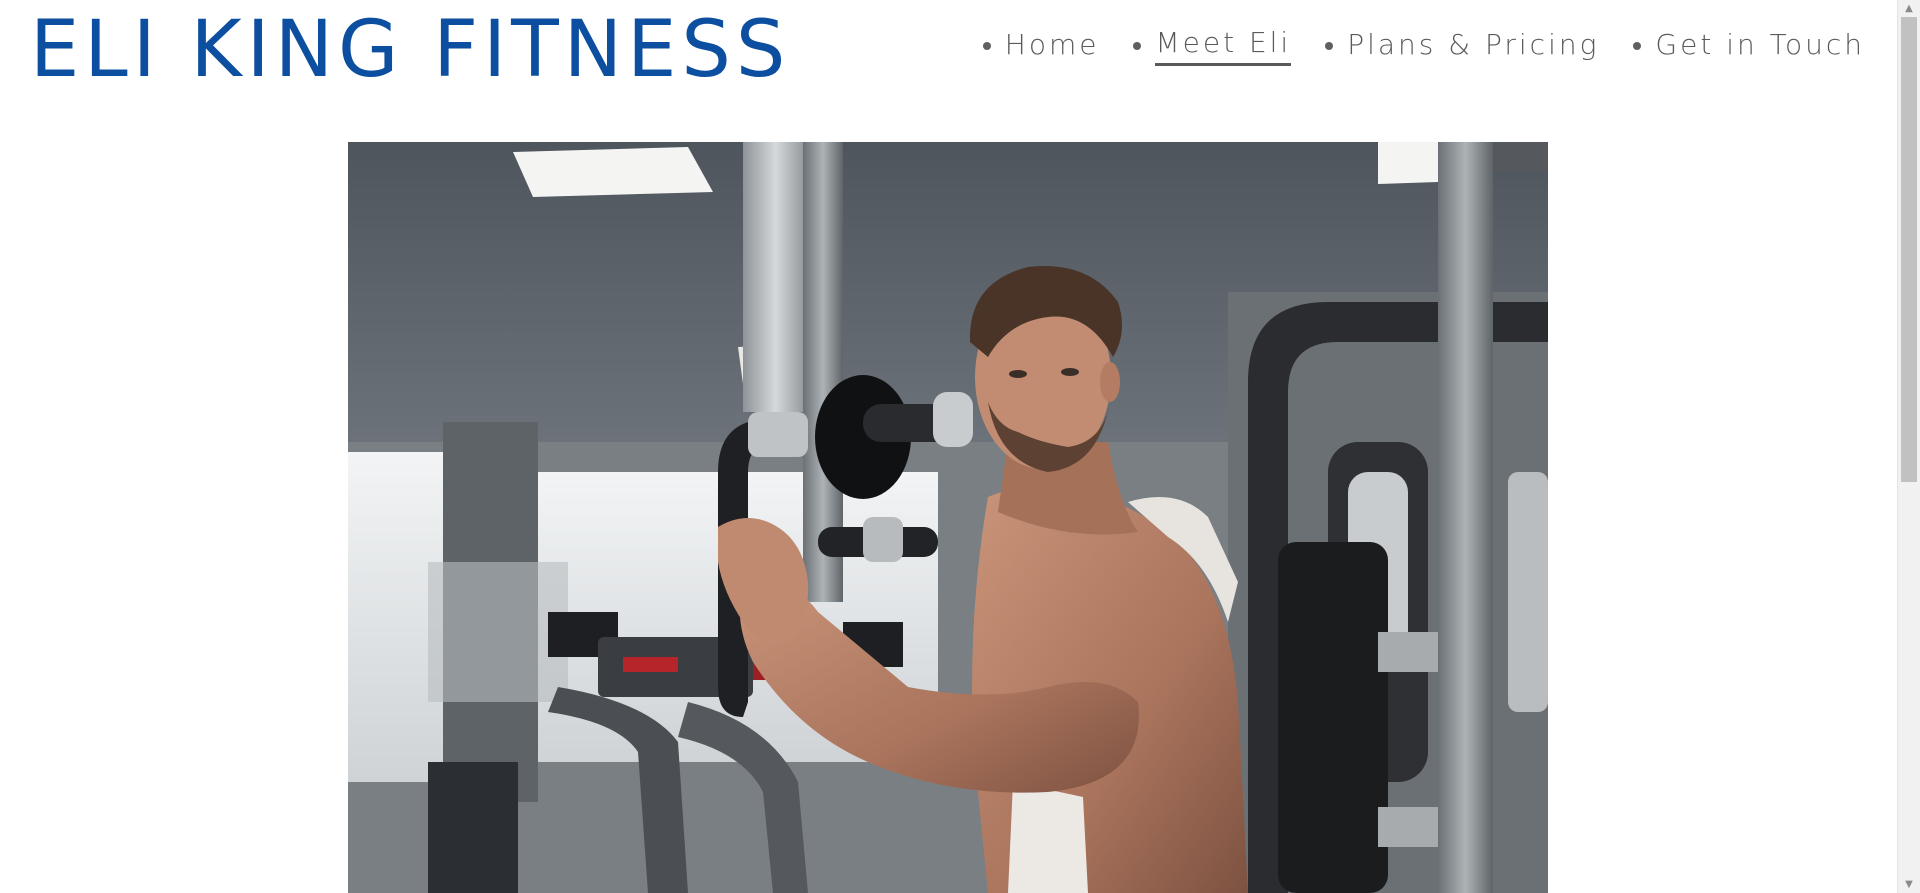  I want to click on scroll-thumb, so click(1909, 249).